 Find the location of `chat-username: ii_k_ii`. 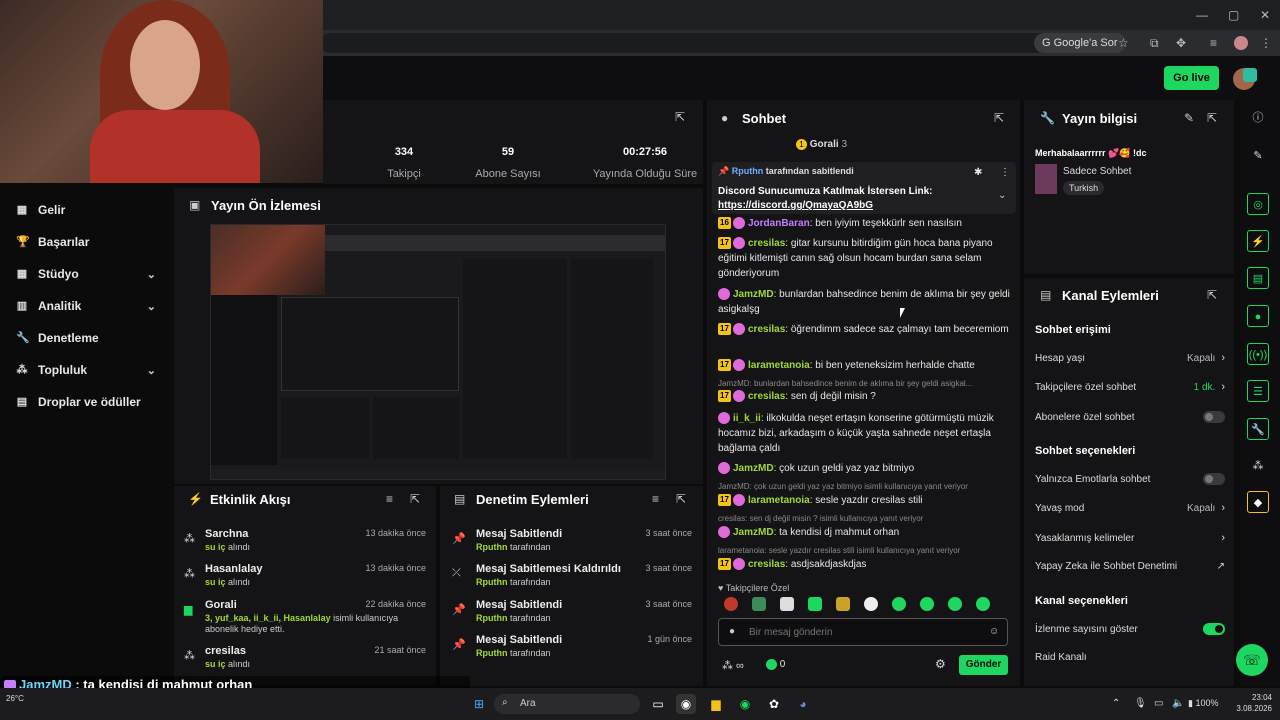

chat-username: ii_k_ii is located at coordinates (747, 418).